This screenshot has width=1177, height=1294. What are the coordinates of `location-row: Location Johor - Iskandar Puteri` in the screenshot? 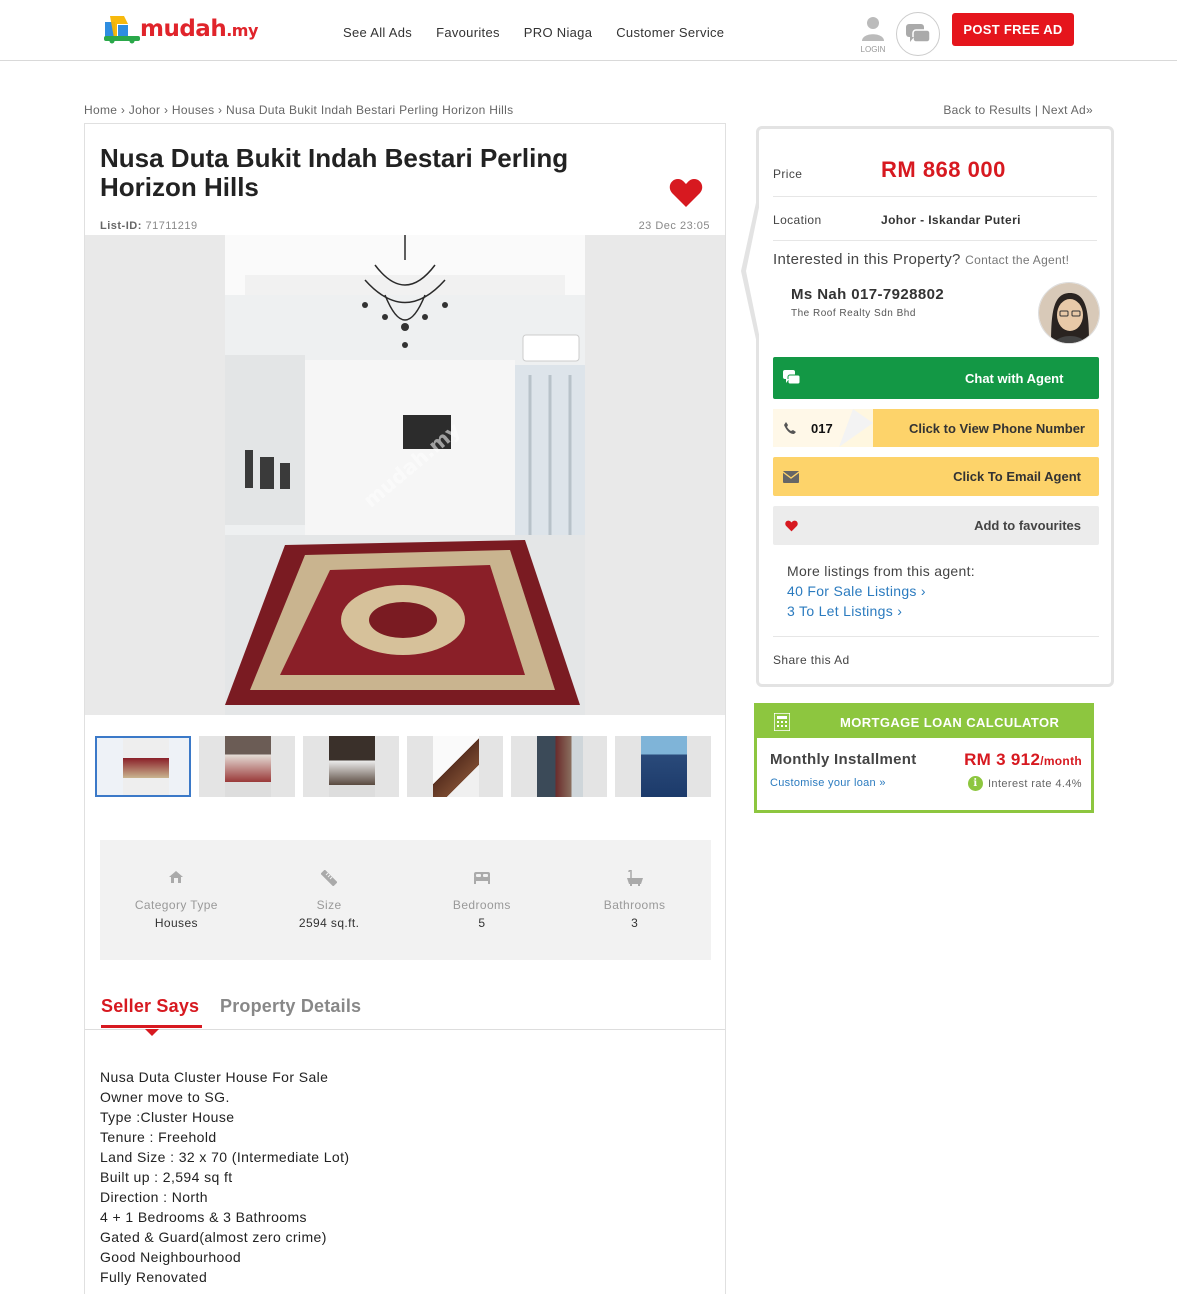 It's located at (935, 219).